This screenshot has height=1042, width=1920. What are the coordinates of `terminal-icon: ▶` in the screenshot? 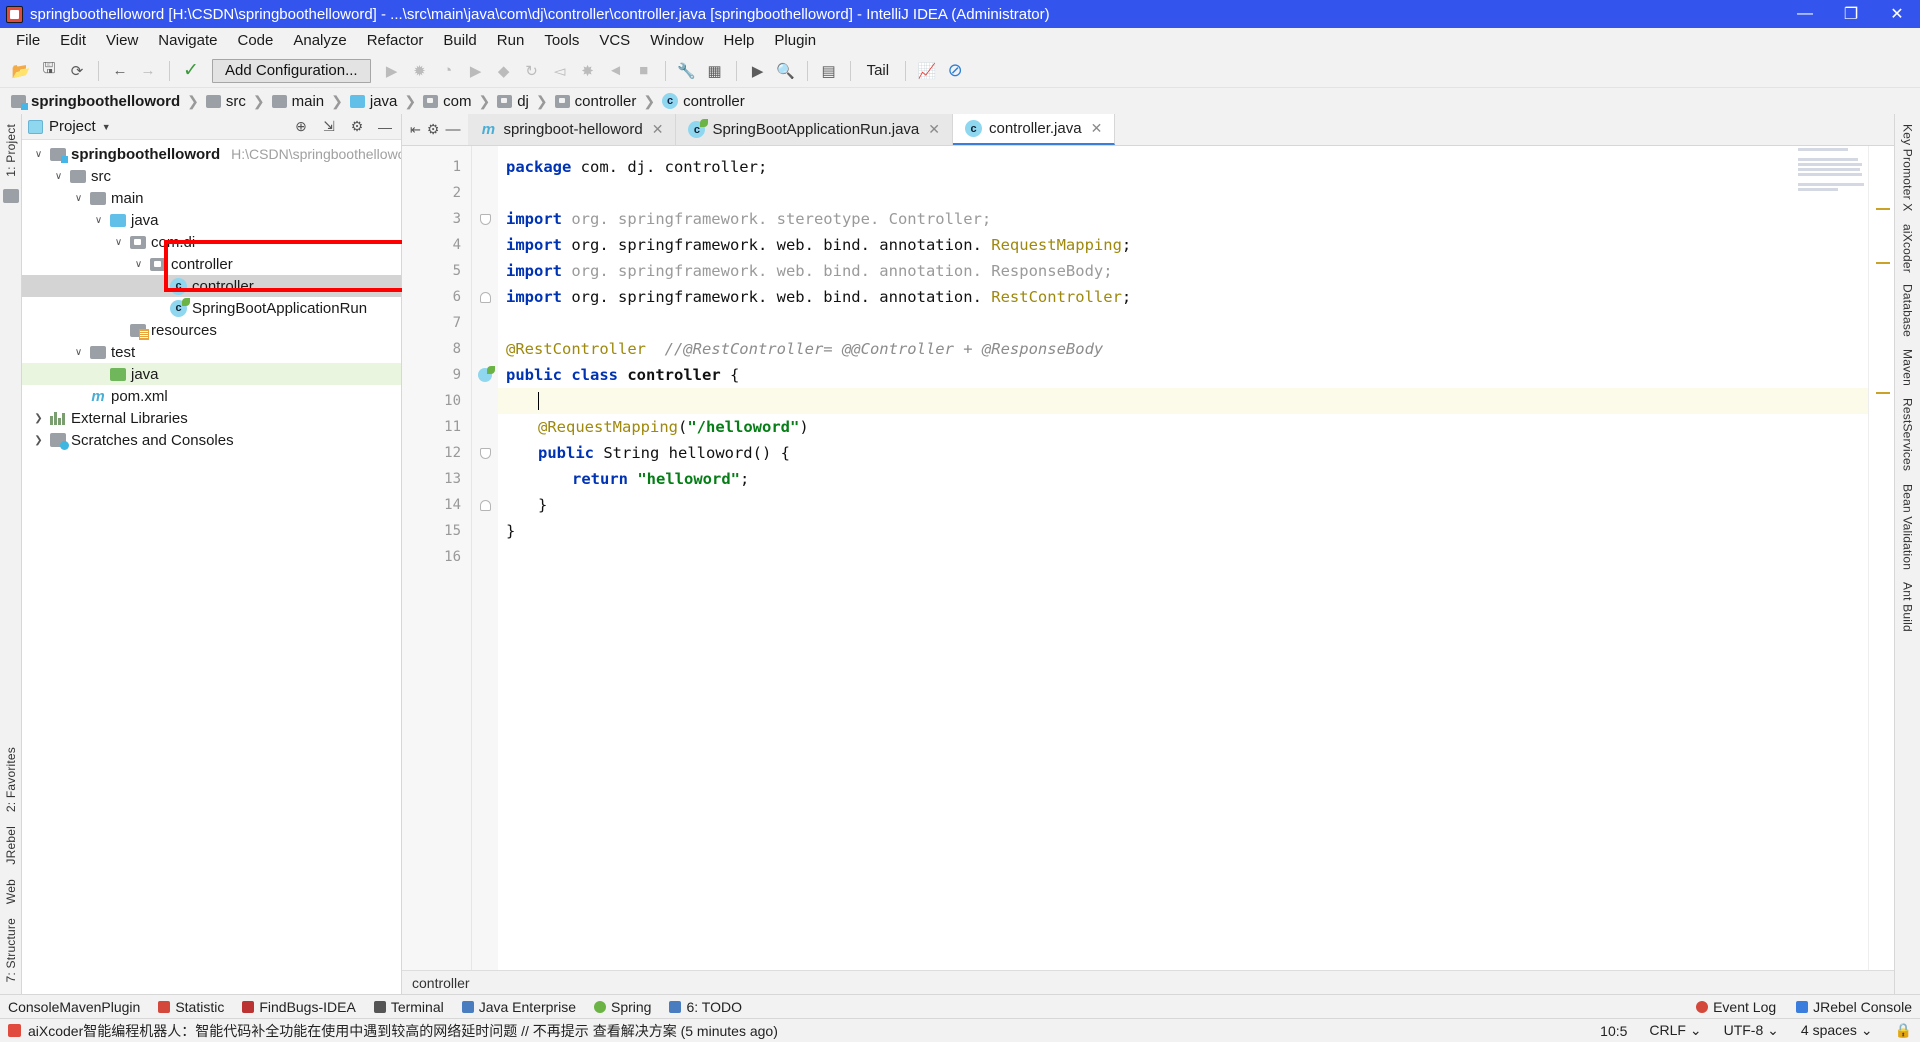 It's located at (758, 71).